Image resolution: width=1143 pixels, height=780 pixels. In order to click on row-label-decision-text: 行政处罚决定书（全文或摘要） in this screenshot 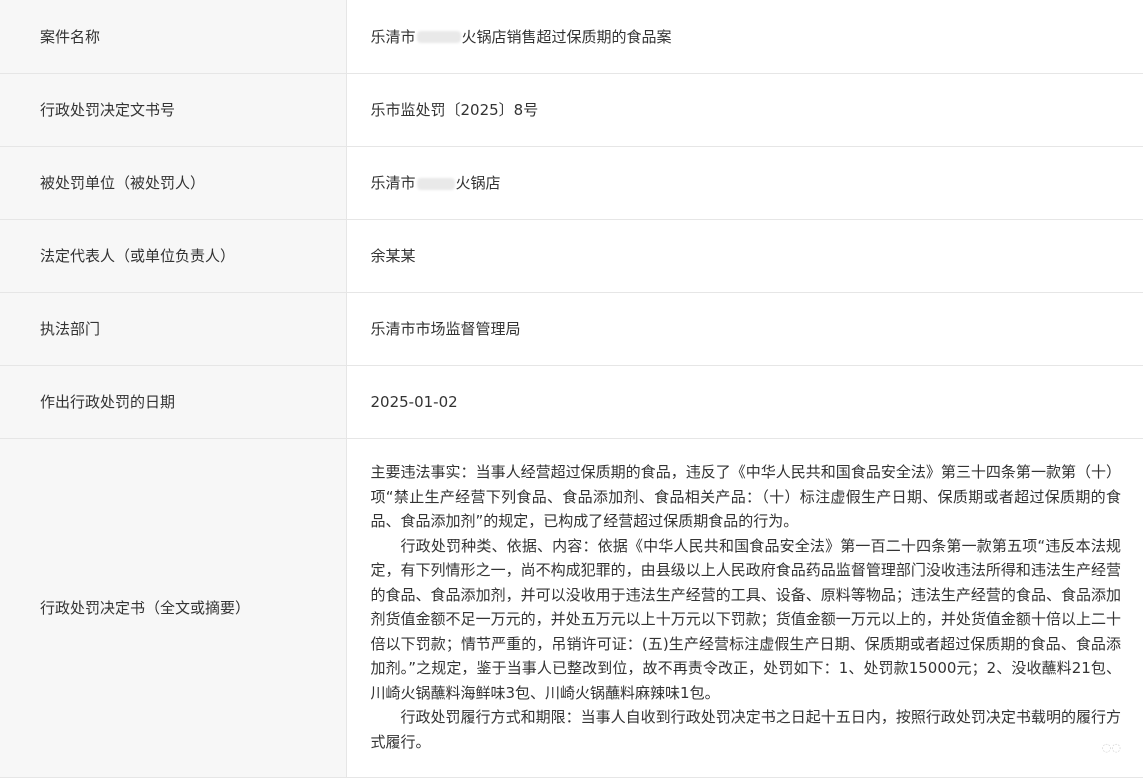, I will do `click(173, 608)`.